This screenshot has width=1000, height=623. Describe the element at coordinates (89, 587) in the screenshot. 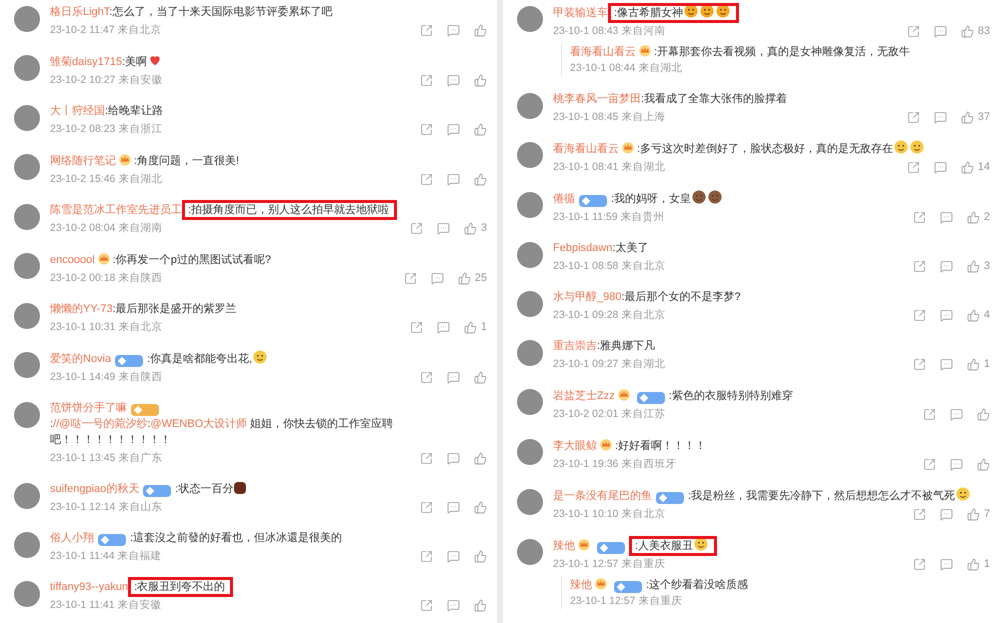

I see `user-name: tiffany93--yakun` at that location.